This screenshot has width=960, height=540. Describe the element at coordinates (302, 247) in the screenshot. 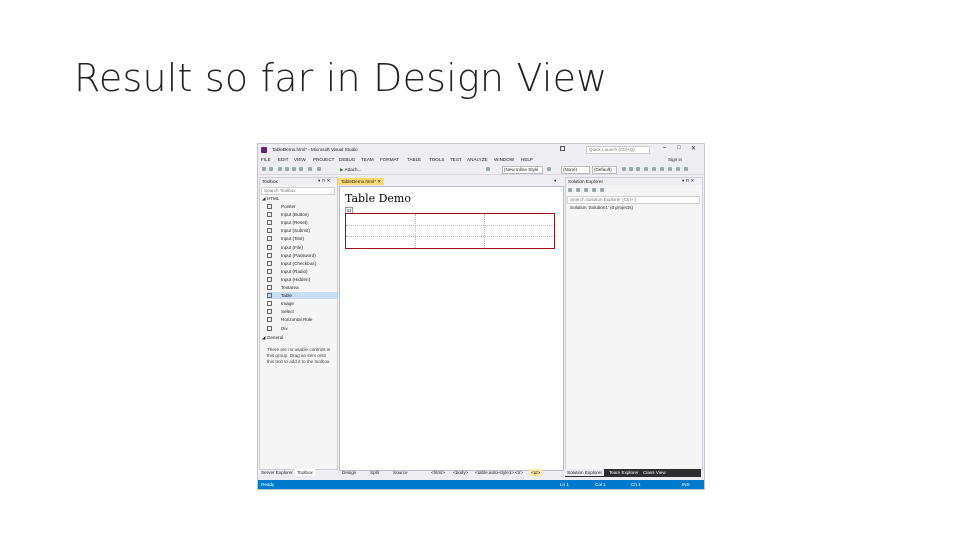

I see `toolbox-item: Input (File)` at that location.